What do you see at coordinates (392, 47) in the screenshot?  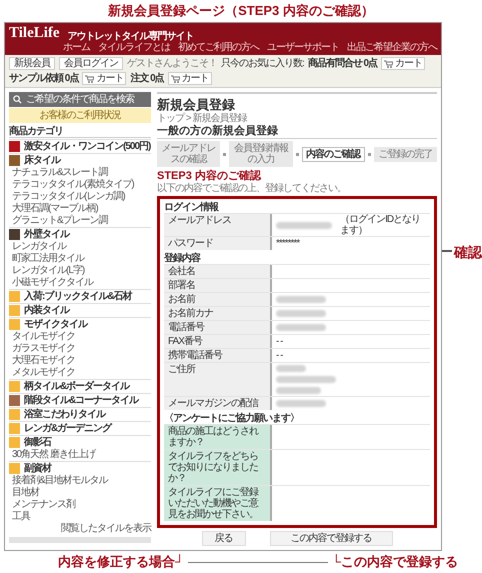 I see `header-link: 出品ご希望企業の方へ` at bounding box center [392, 47].